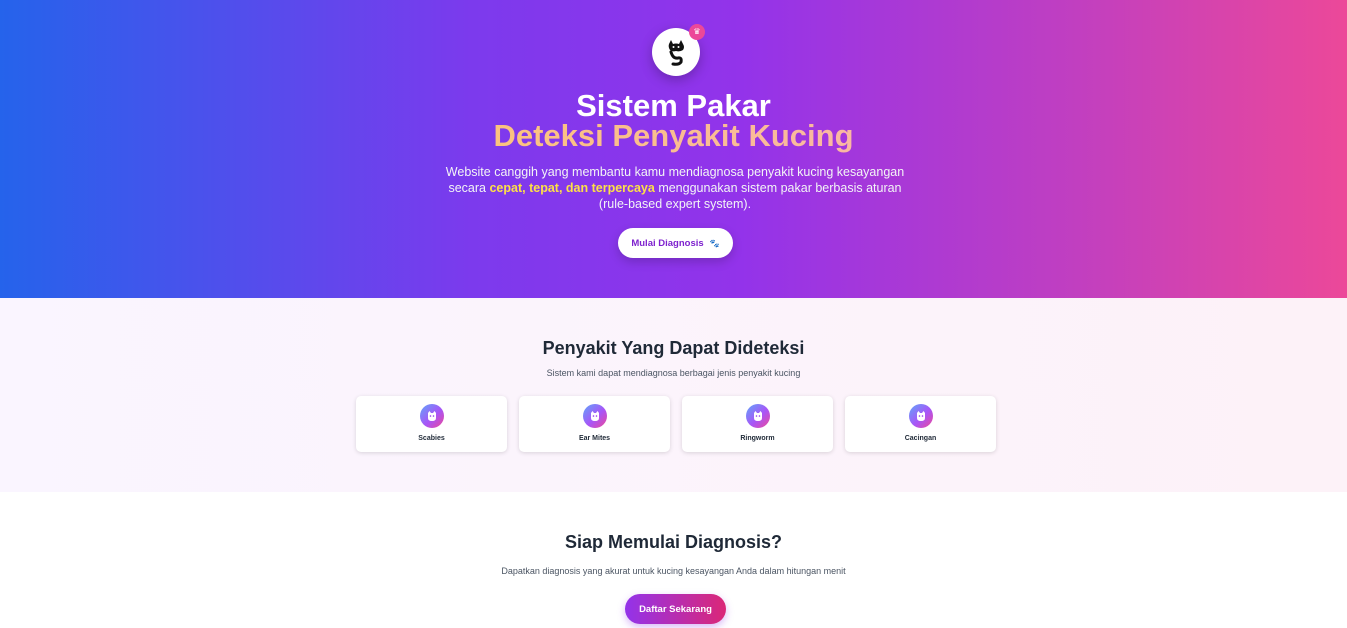 This screenshot has width=1347, height=628. I want to click on disease-card-cacingan: Cacingan, so click(920, 424).